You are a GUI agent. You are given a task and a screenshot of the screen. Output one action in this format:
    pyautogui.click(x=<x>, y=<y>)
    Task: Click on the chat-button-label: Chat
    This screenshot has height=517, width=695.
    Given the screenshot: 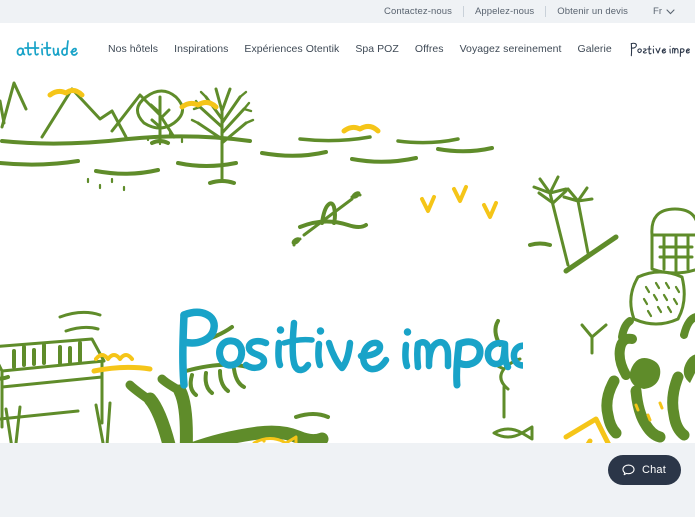 What is the action you would take?
    pyautogui.click(x=653, y=470)
    